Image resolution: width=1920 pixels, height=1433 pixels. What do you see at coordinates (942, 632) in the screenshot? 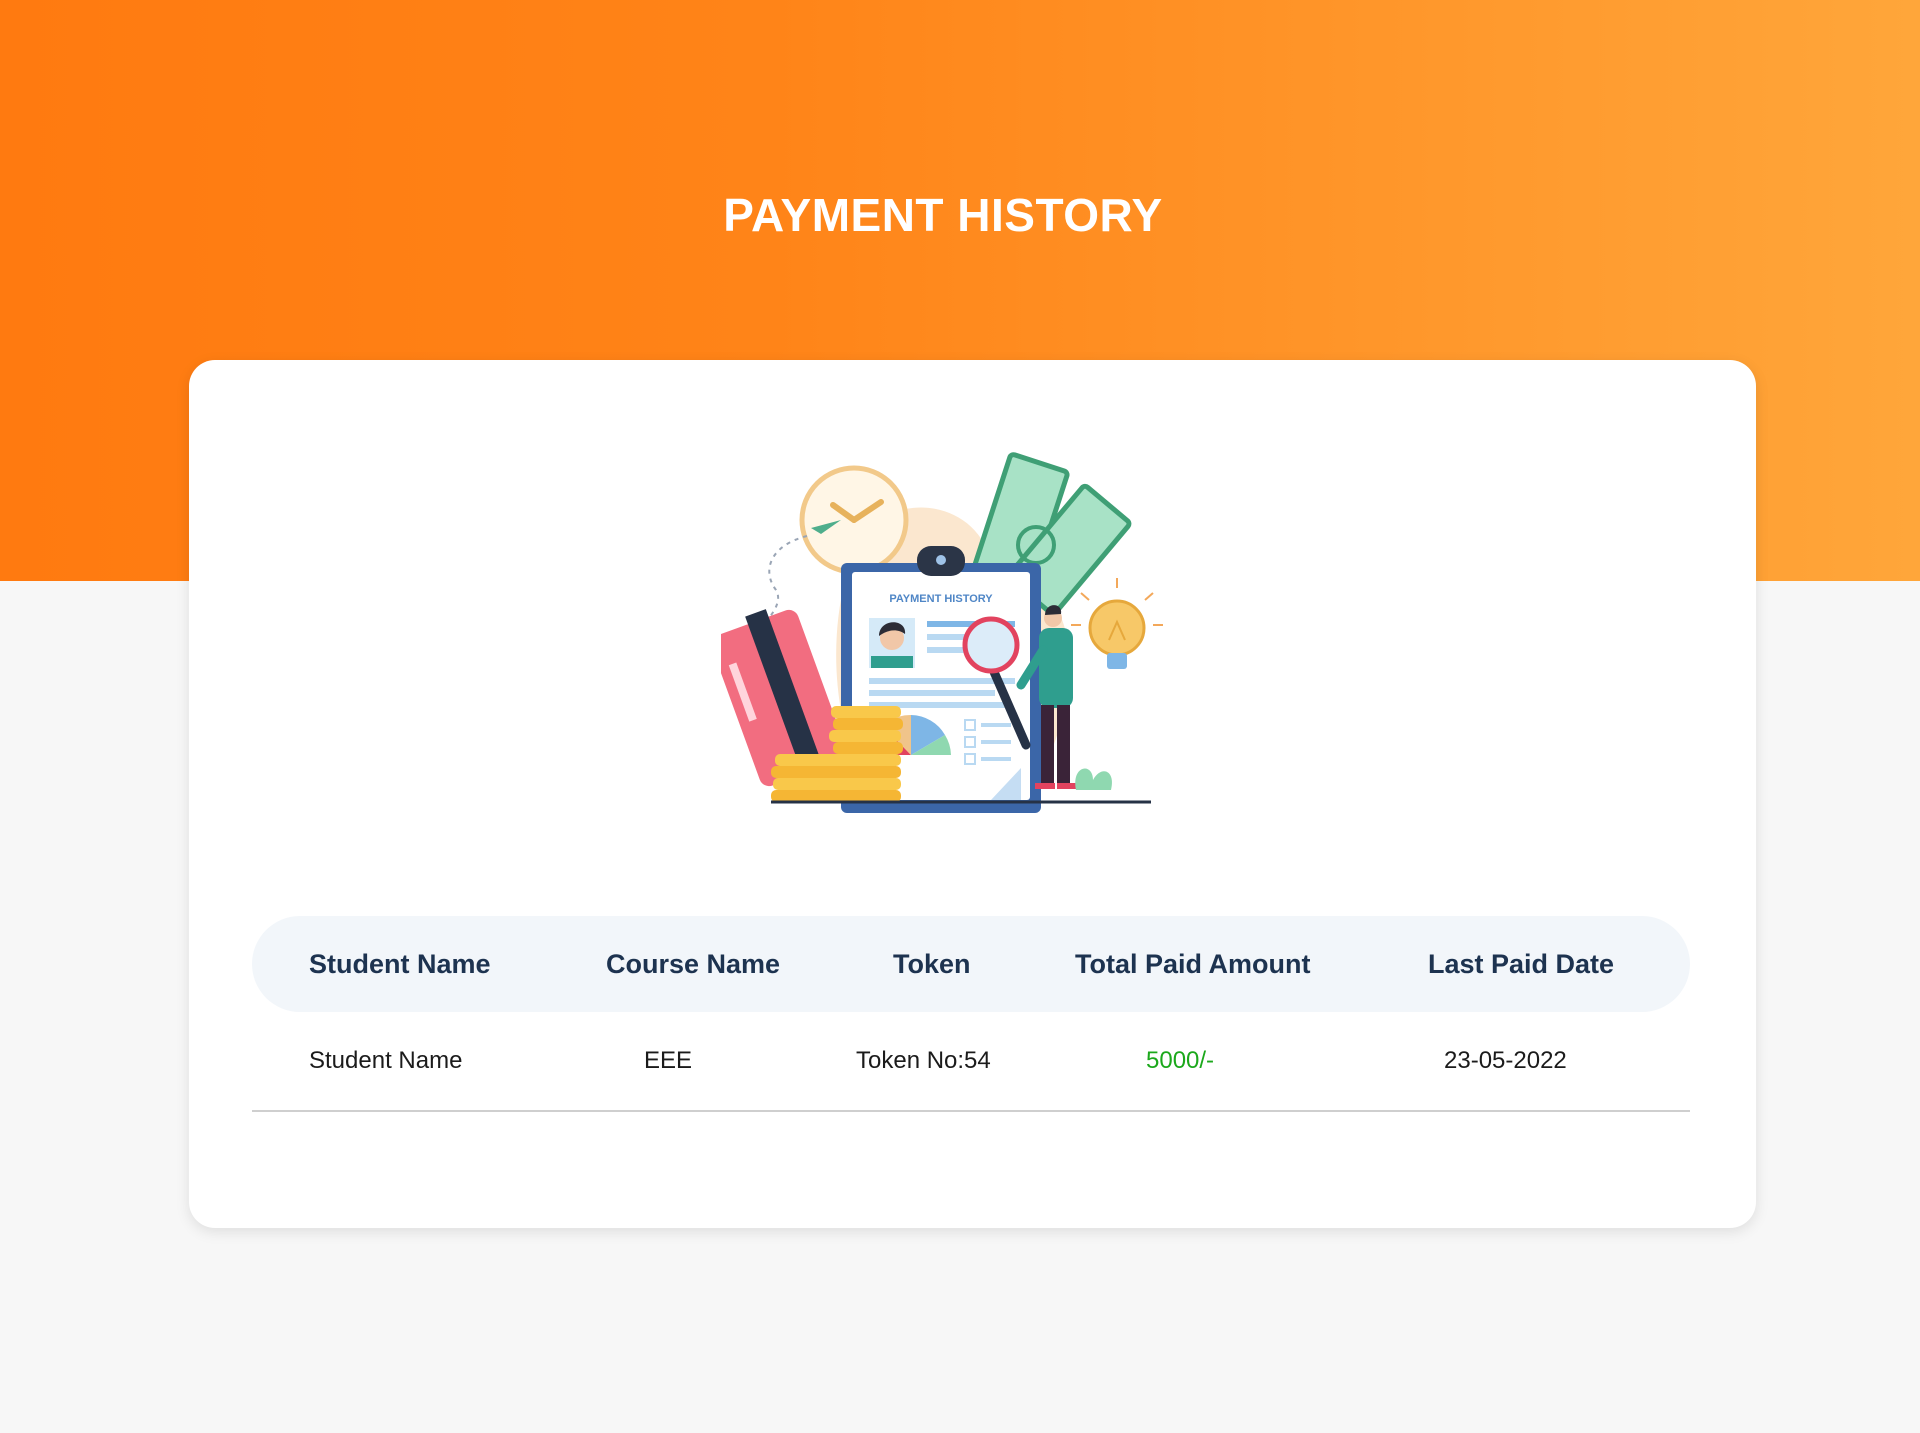
I see `payment-history-illustration: PAYMENT HISTORY` at bounding box center [942, 632].